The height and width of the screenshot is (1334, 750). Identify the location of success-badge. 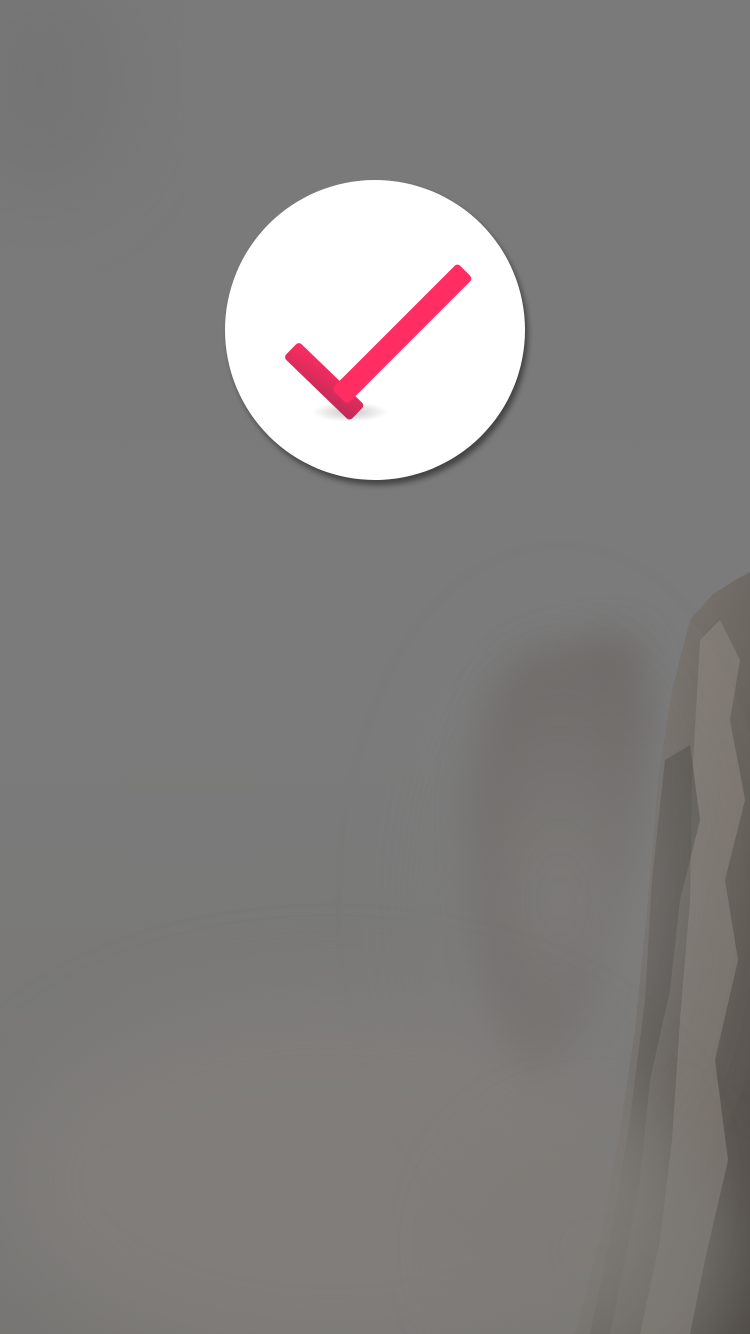
(375, 330).